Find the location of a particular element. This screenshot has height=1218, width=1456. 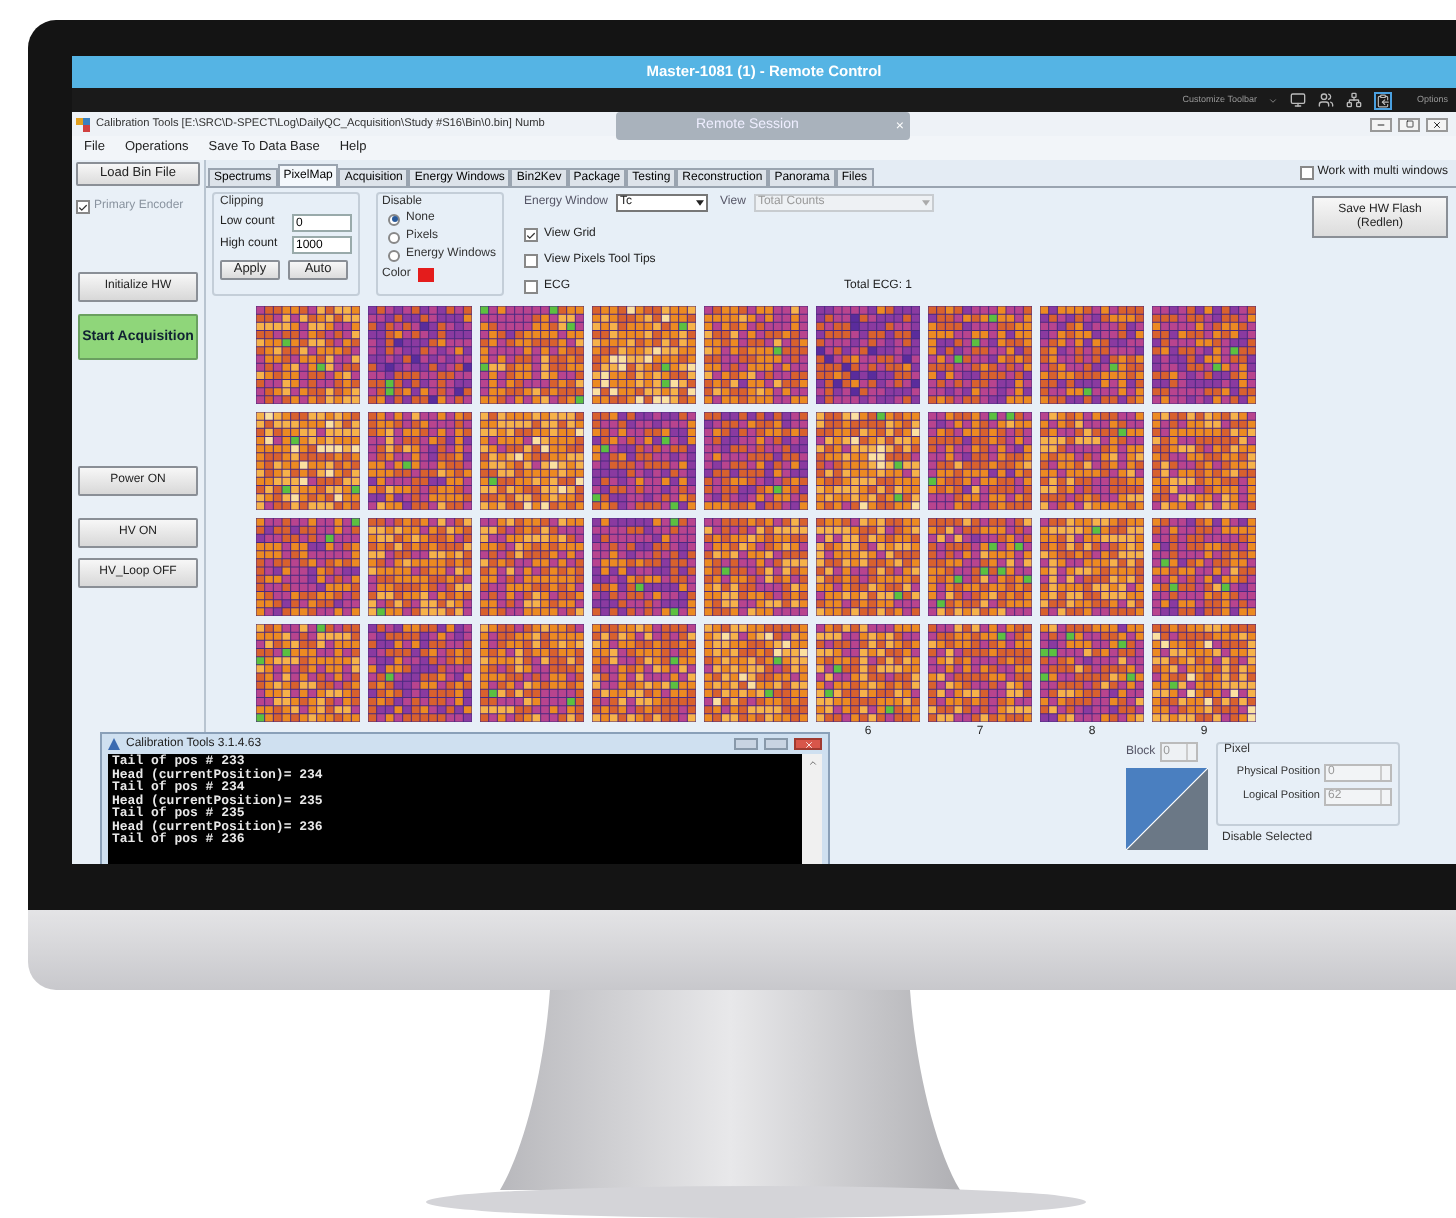

caret-icon is located at coordinates (1273, 100).